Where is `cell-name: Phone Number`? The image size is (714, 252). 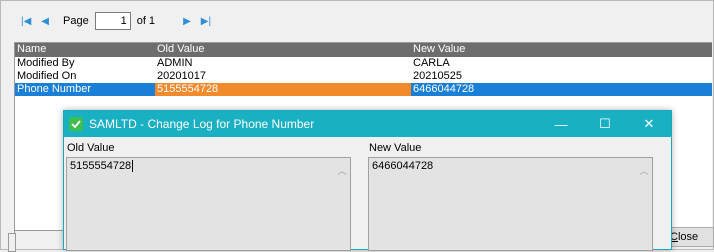 cell-name: Phone Number is located at coordinates (54, 89).